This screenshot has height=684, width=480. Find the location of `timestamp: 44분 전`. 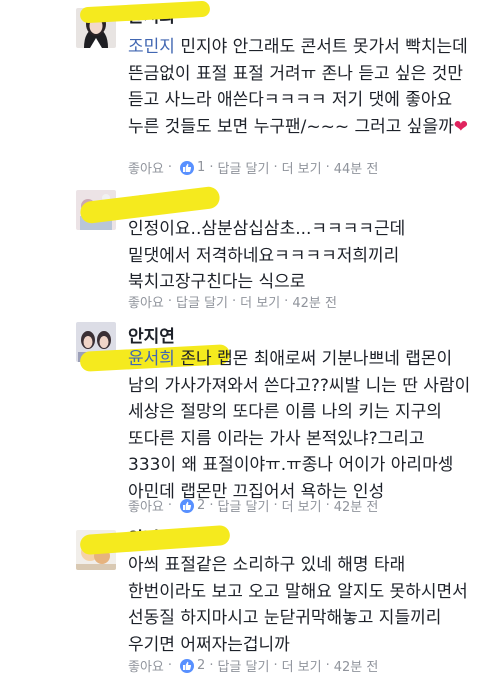

timestamp: 44분 전 is located at coordinates (356, 167).